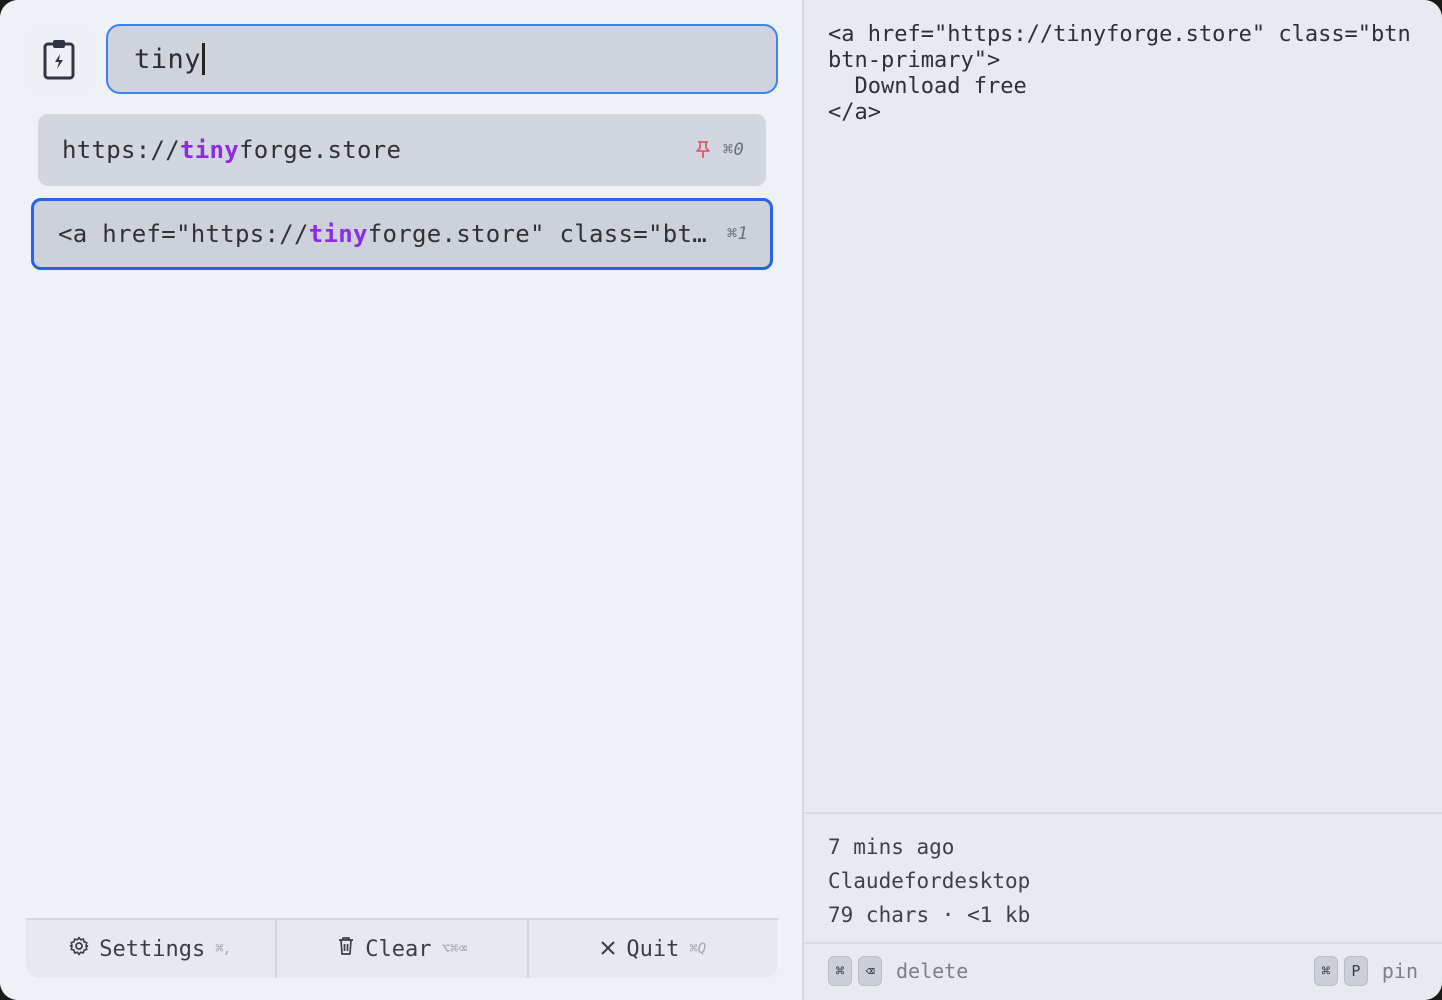  I want to click on text-caret, so click(204, 59).